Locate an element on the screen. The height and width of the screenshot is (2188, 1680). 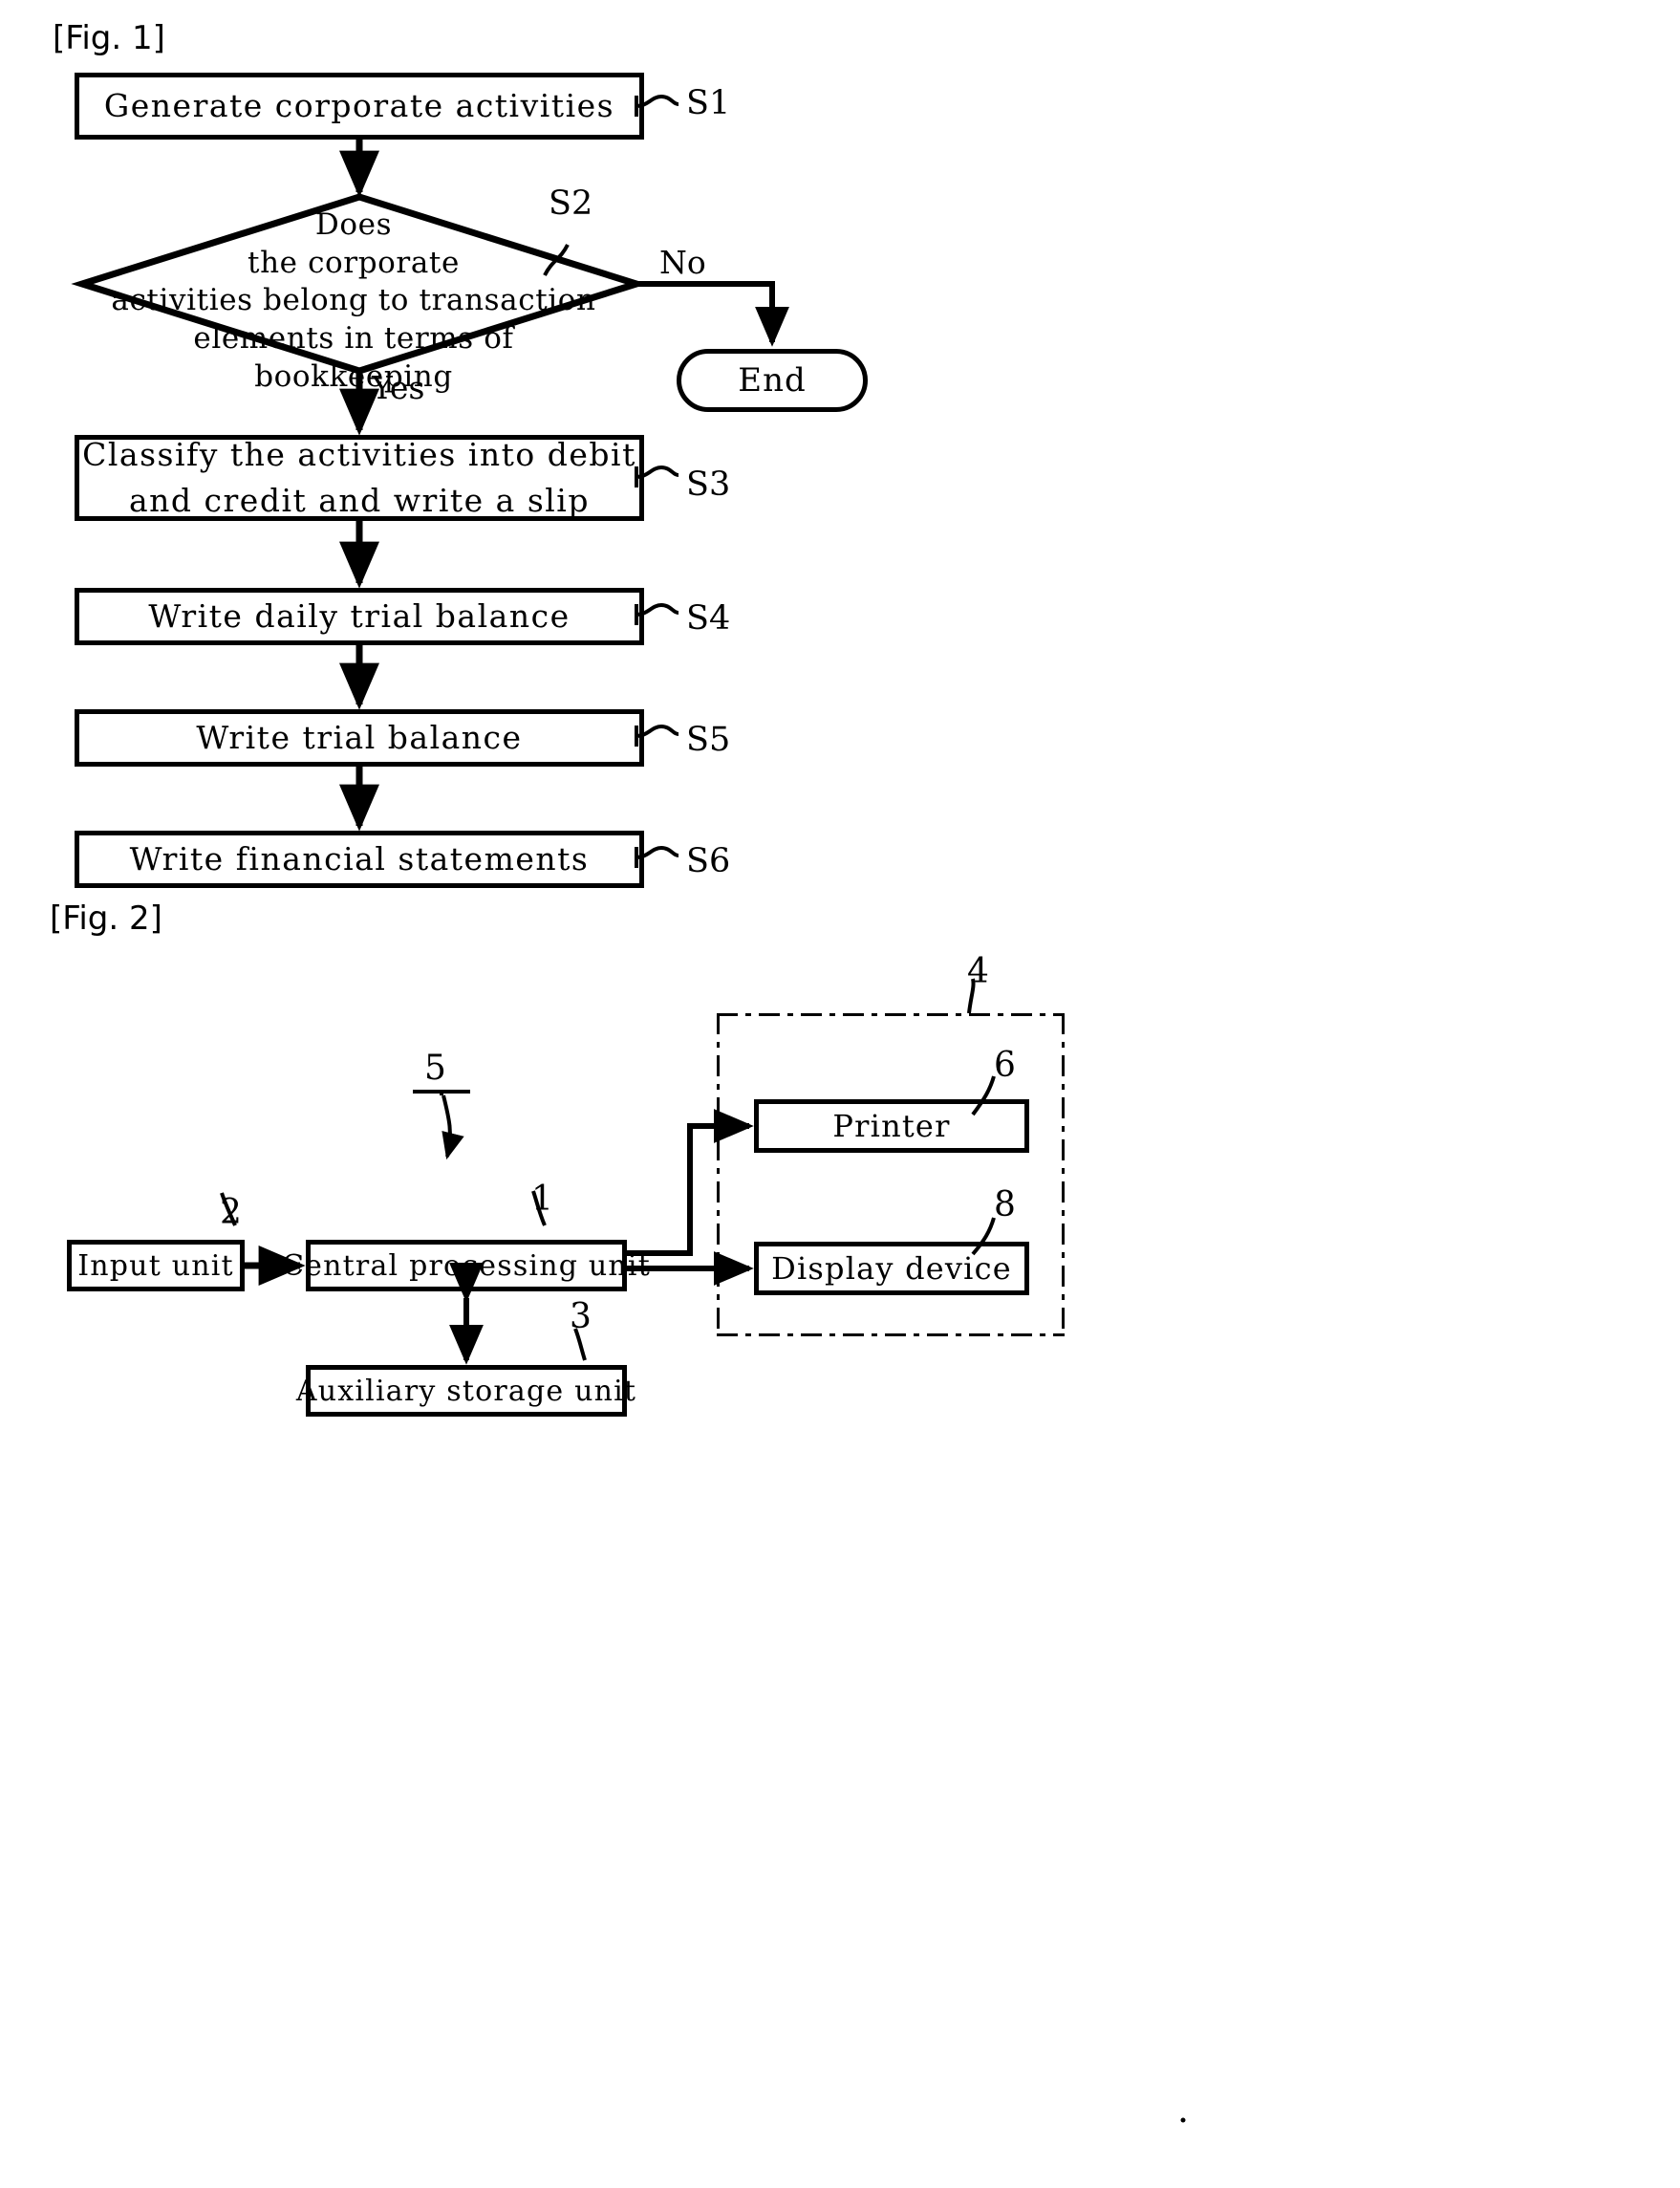
figure-1-label: [Fig. 1] is located at coordinates (109, 38).